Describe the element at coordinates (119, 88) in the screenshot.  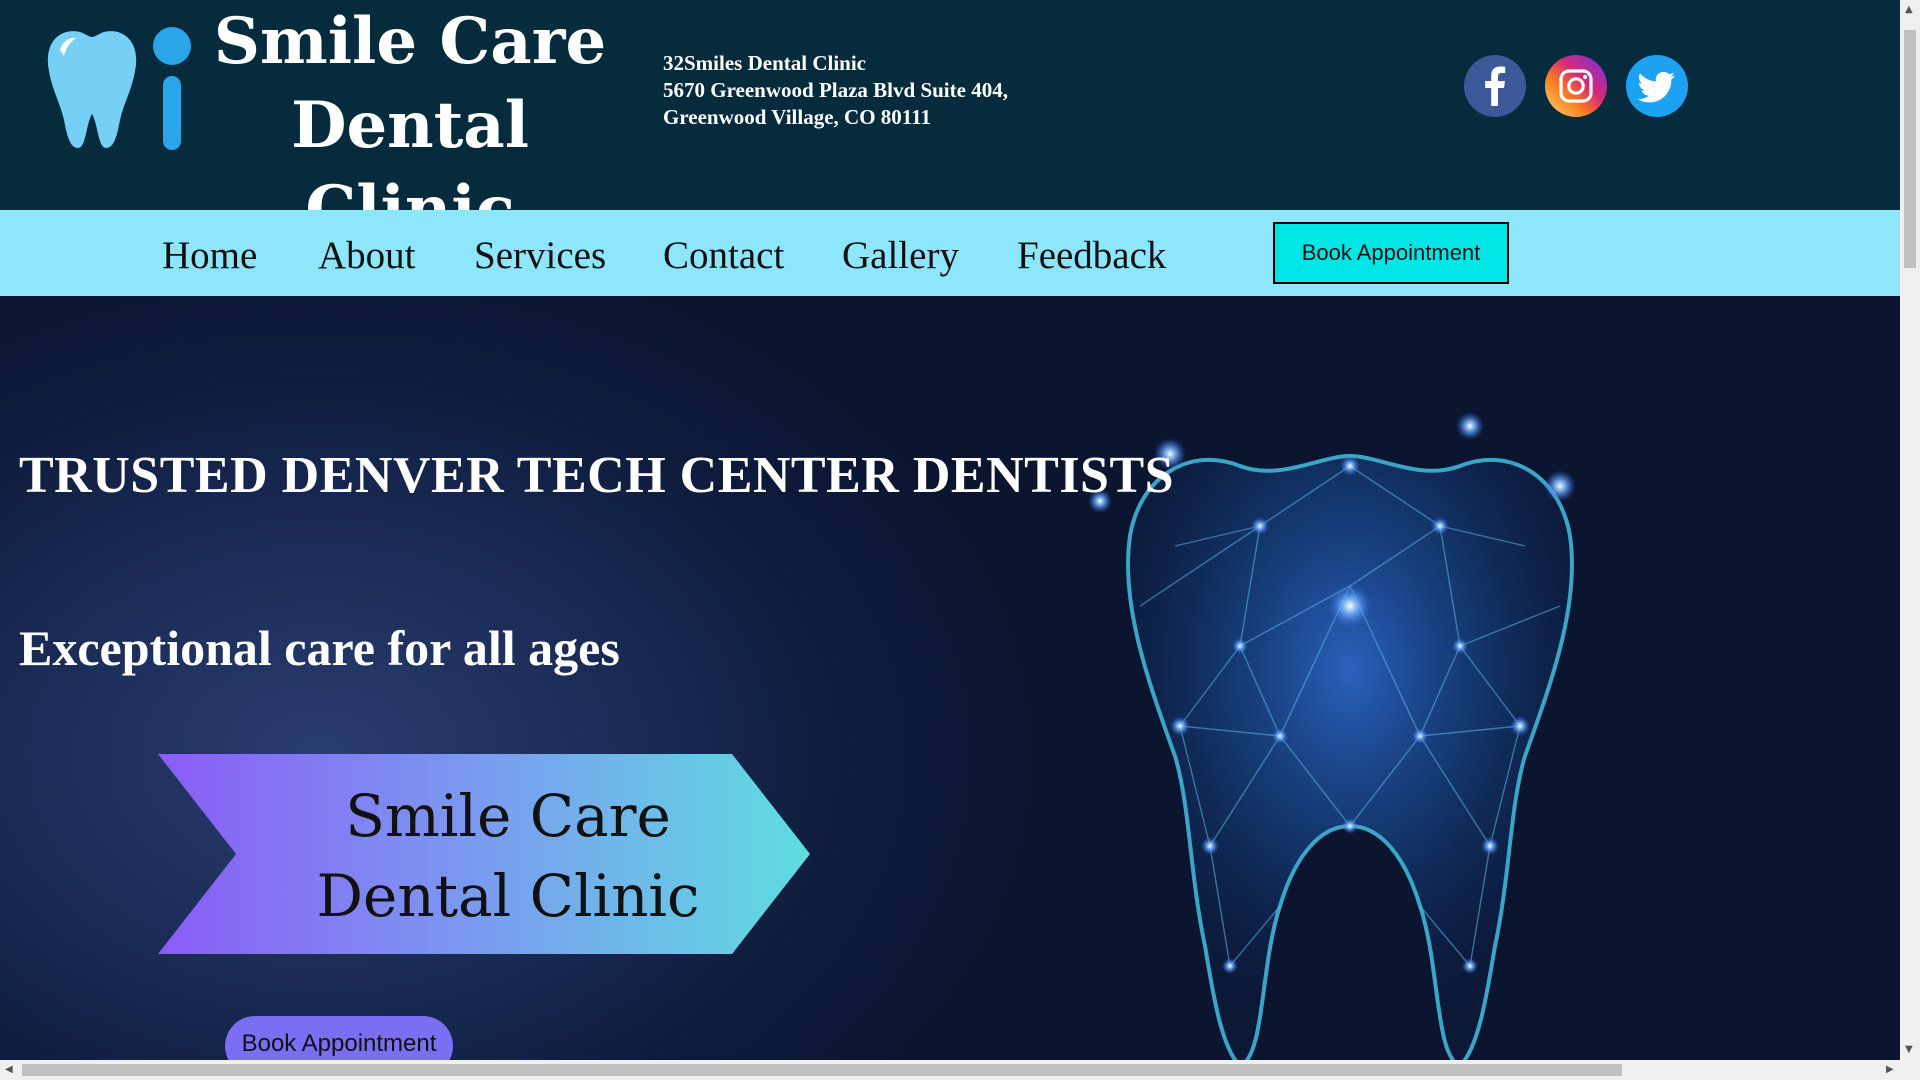
I see `tooth-logo-icon` at that location.